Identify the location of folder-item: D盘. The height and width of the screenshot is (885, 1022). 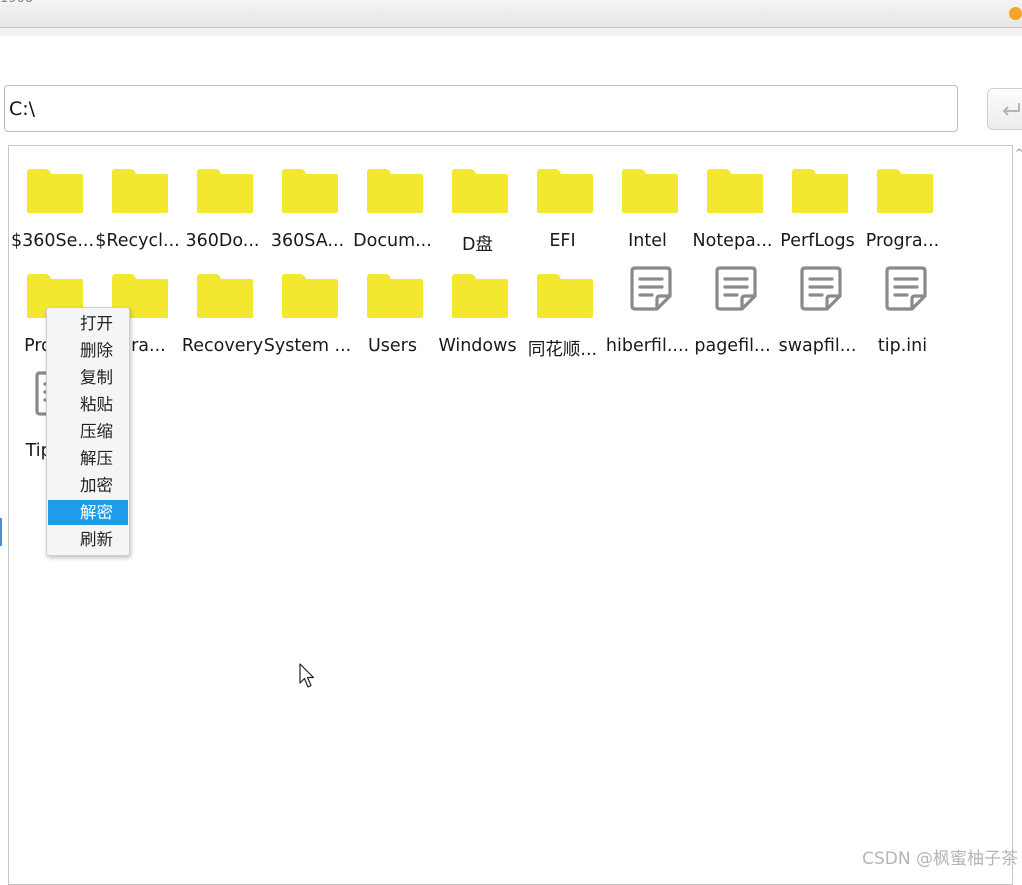
(477, 200).